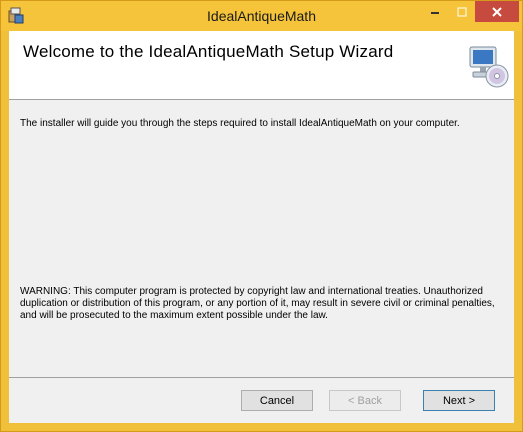 The height and width of the screenshot is (432, 523). I want to click on maximize-button, so click(462, 11).